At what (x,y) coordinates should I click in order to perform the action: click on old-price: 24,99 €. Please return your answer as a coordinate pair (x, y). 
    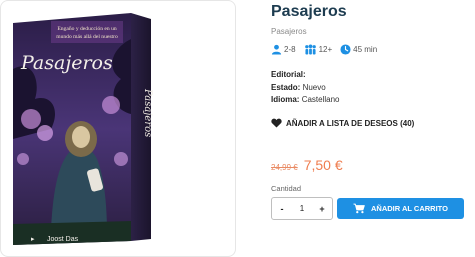
    Looking at the image, I should click on (284, 167).